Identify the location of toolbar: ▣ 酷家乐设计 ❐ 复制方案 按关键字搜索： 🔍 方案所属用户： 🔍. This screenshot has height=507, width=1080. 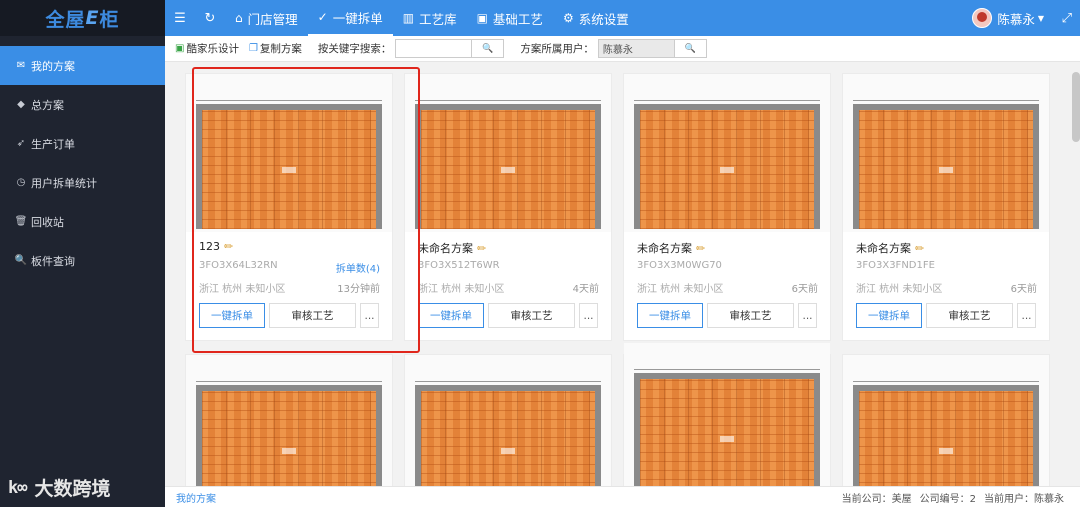
(622, 49).